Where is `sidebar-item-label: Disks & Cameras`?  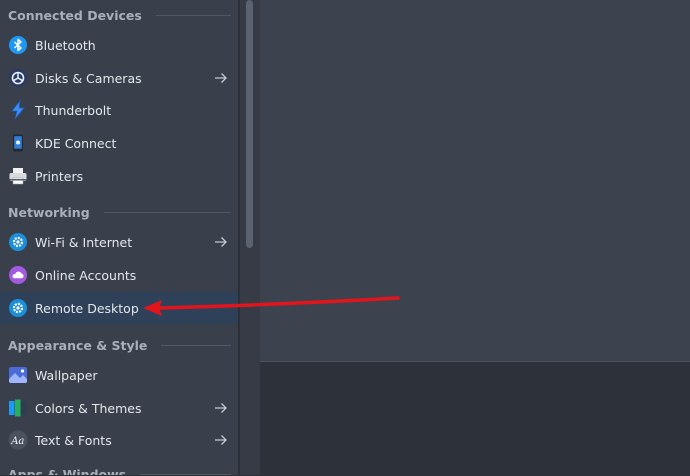
sidebar-item-label: Disks & Cameras is located at coordinates (88, 78).